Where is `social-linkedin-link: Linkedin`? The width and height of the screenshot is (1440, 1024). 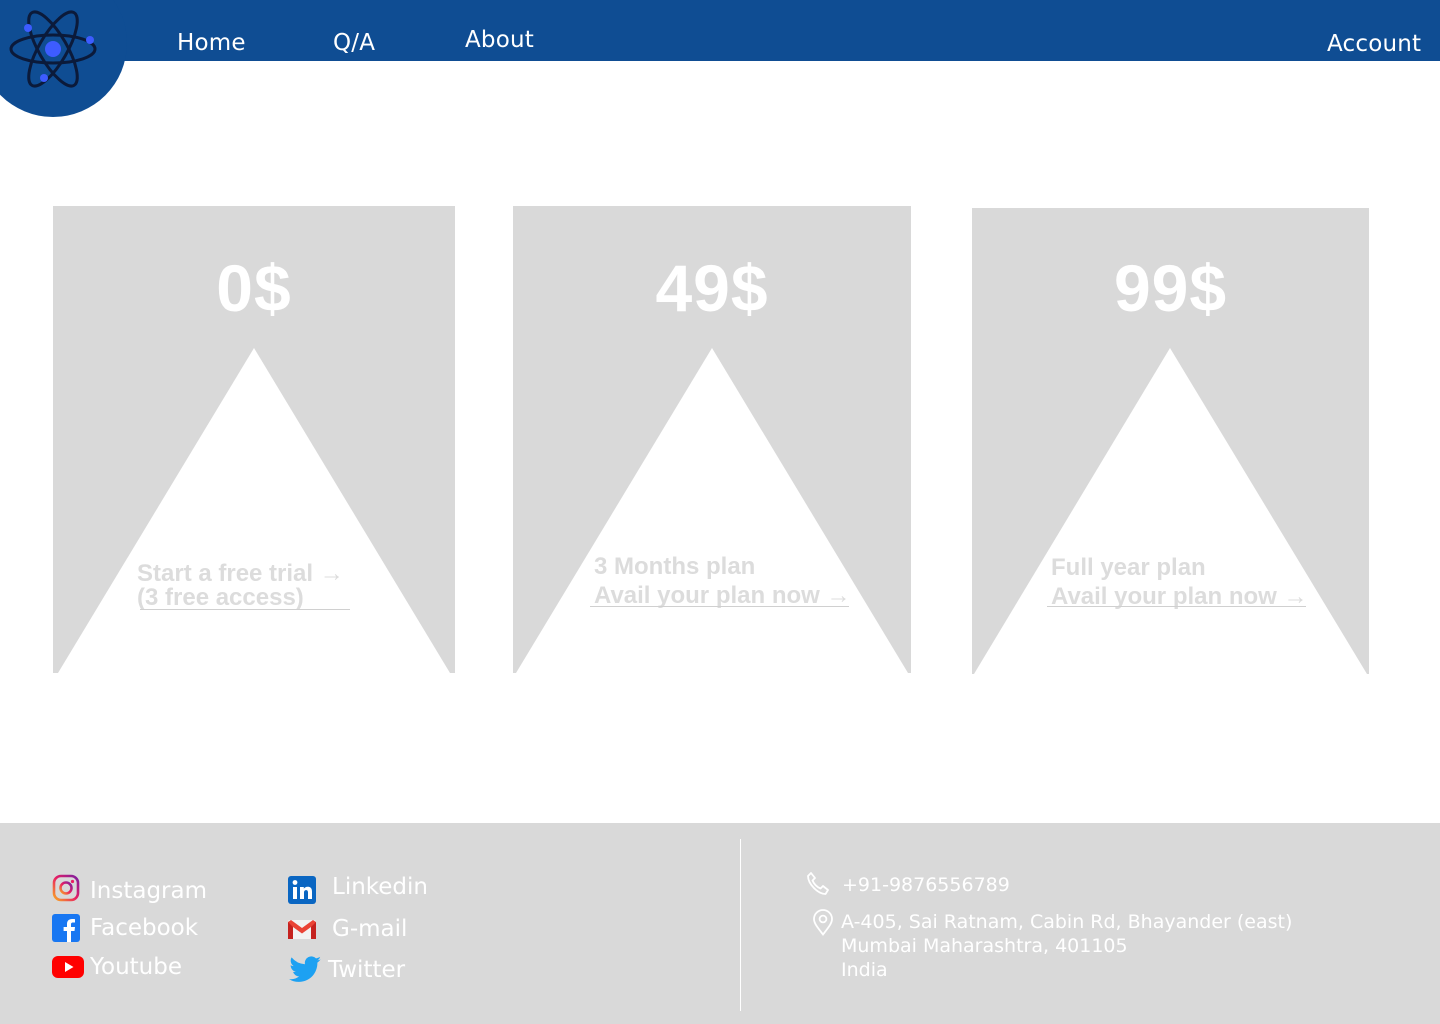 social-linkedin-link: Linkedin is located at coordinates (358, 889).